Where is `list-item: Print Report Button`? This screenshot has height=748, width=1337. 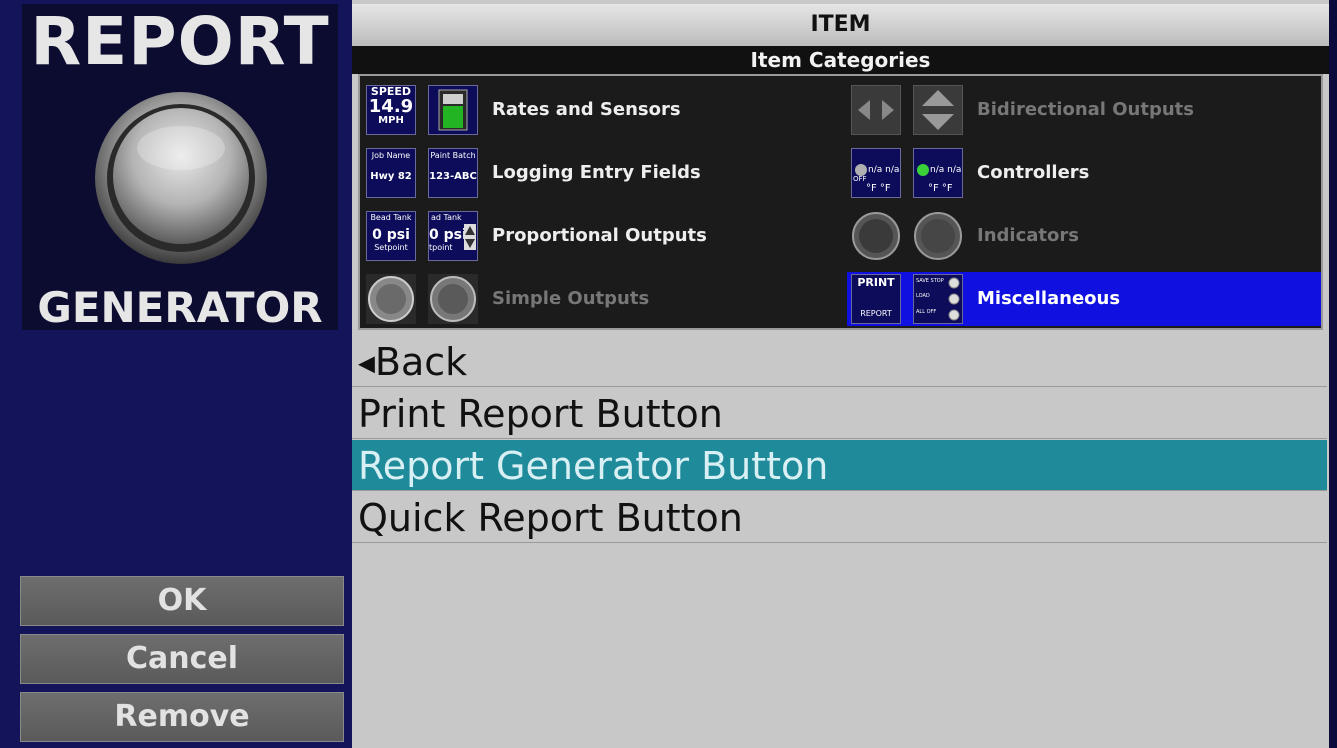 list-item: Print Report Button is located at coordinates (839, 413).